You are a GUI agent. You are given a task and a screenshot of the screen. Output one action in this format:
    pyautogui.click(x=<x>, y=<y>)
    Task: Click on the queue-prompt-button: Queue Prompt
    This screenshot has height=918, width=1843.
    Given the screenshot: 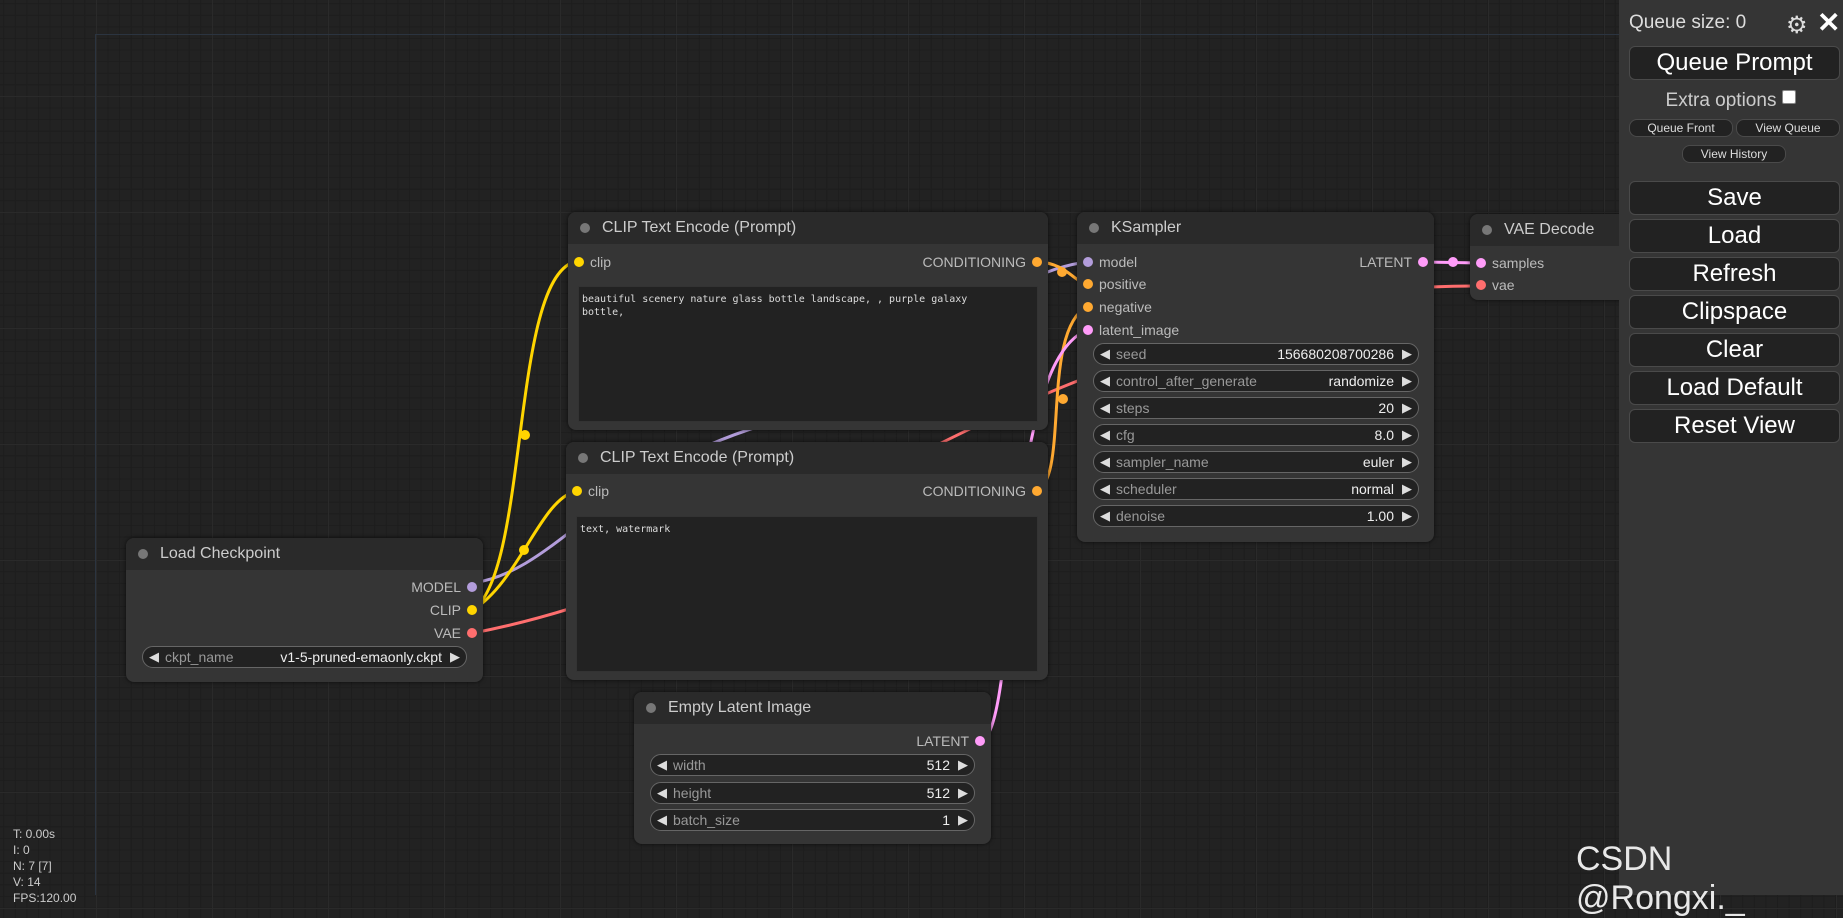 What is the action you would take?
    pyautogui.click(x=1734, y=63)
    